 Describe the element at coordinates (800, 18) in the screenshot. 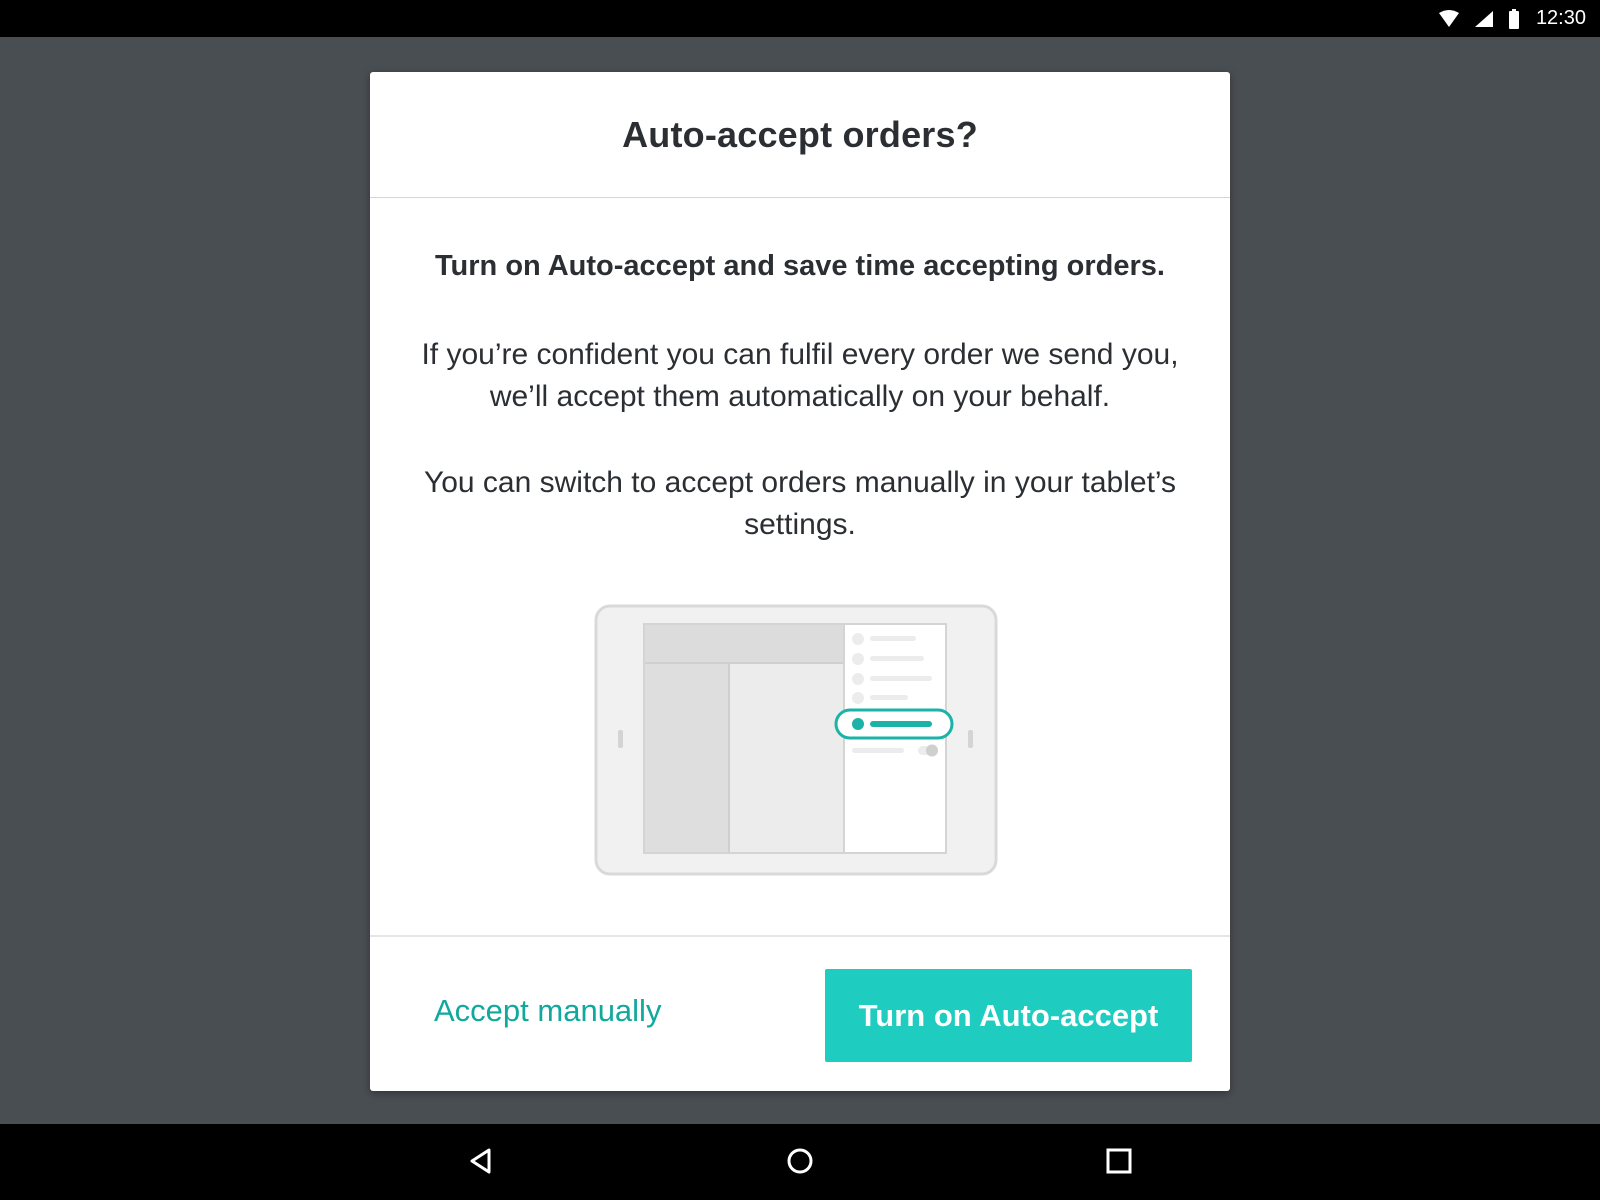

I see `status-bar: 12:30` at that location.